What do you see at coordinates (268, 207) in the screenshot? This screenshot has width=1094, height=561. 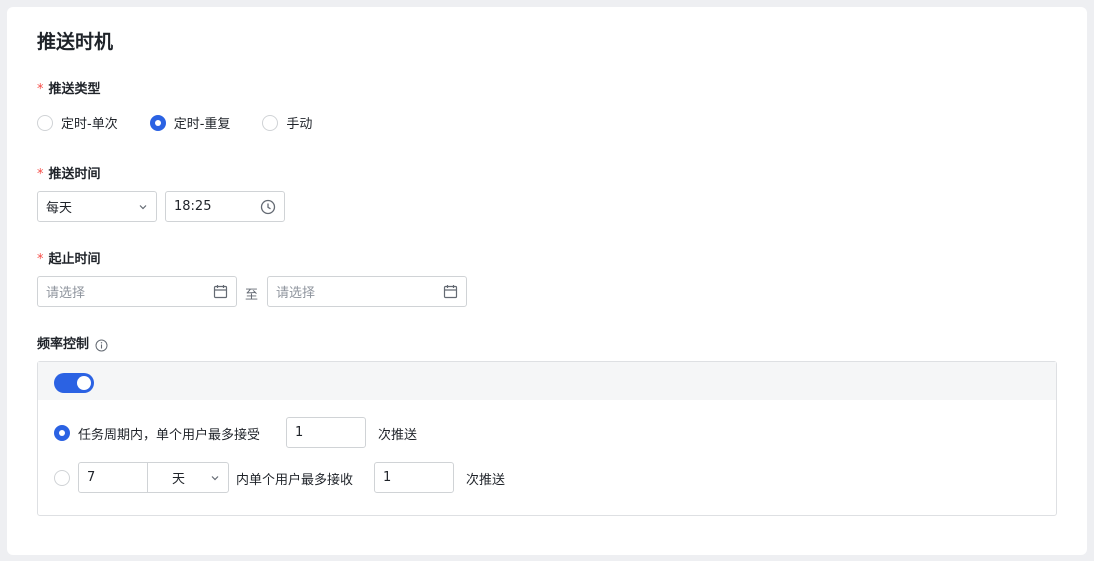 I see `clock-icon` at bounding box center [268, 207].